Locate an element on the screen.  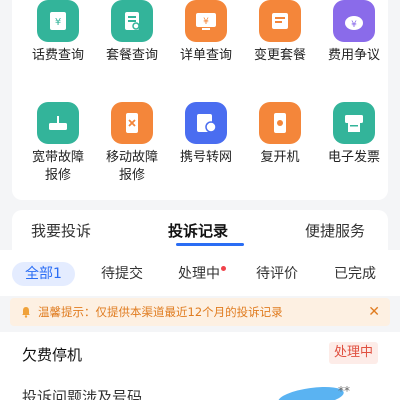
service-label: 变更套餐 is located at coordinates (279, 55).